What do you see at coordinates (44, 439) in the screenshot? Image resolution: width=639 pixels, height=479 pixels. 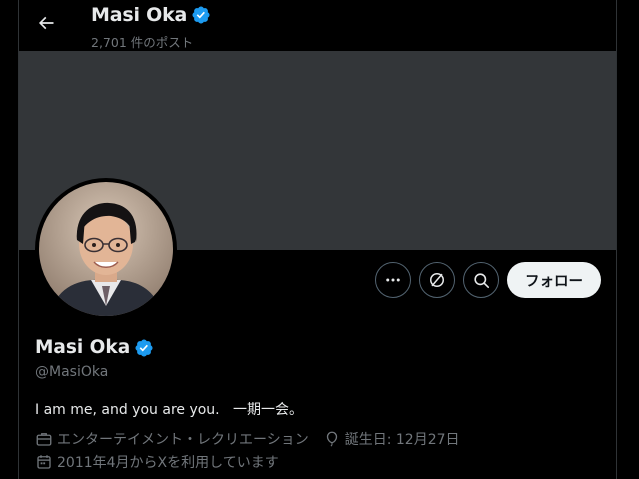 I see `briefcase-icon` at bounding box center [44, 439].